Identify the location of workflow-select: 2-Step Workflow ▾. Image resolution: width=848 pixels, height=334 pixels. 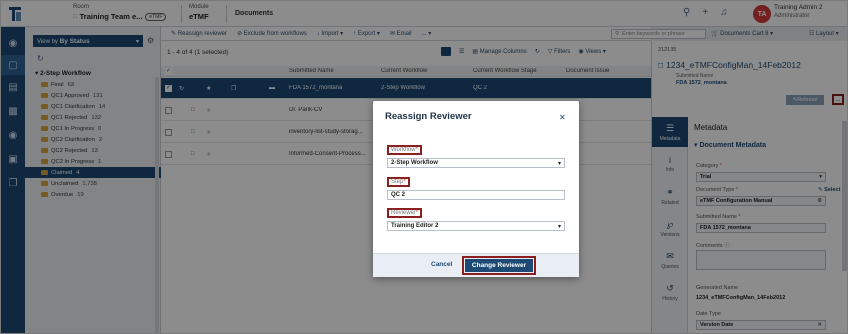
(476, 163).